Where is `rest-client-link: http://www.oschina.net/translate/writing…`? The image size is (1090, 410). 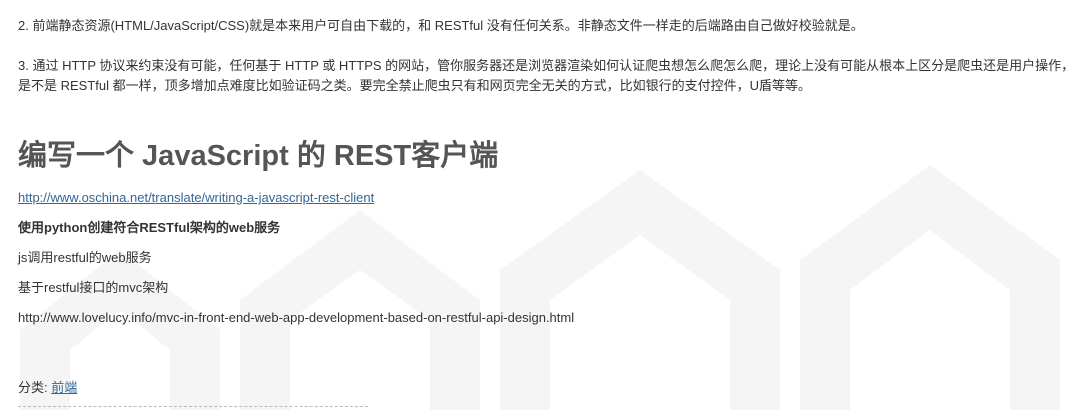
rest-client-link: http://www.oschina.net/translate/writing… is located at coordinates (196, 197).